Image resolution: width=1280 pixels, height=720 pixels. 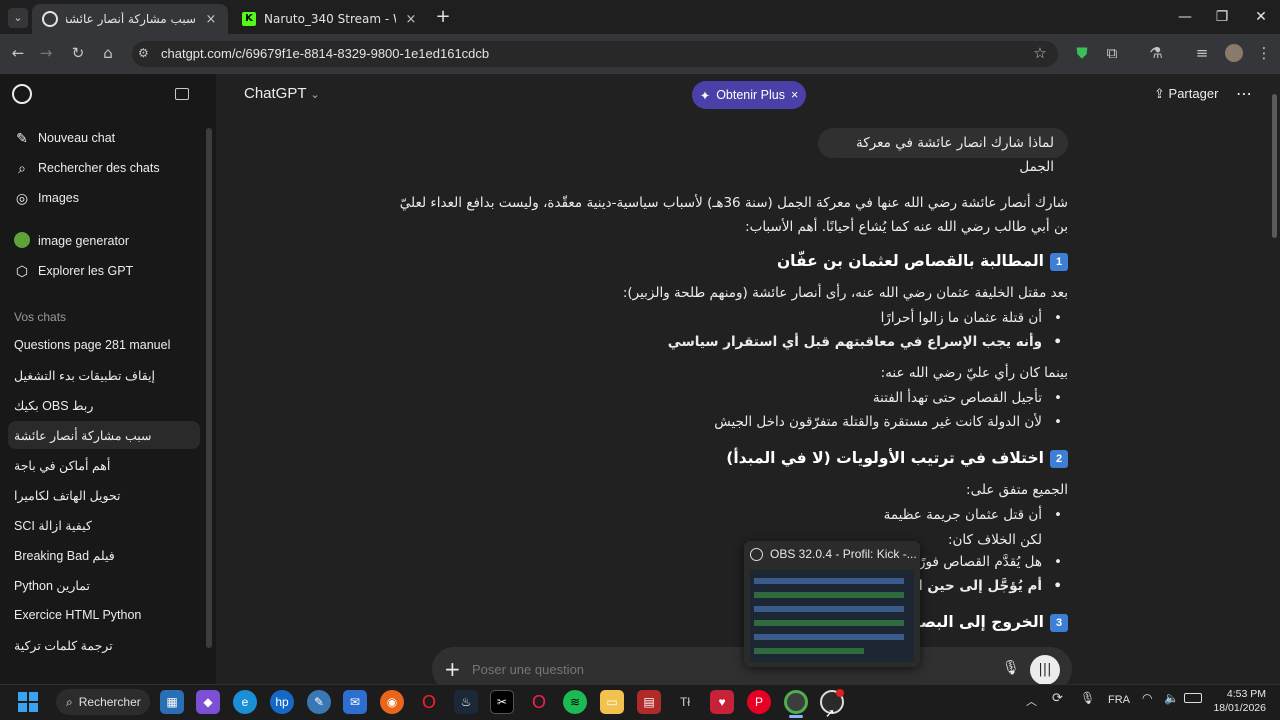 What do you see at coordinates (1059, 458) in the screenshot?
I see `number-badge-icon: 2` at bounding box center [1059, 458].